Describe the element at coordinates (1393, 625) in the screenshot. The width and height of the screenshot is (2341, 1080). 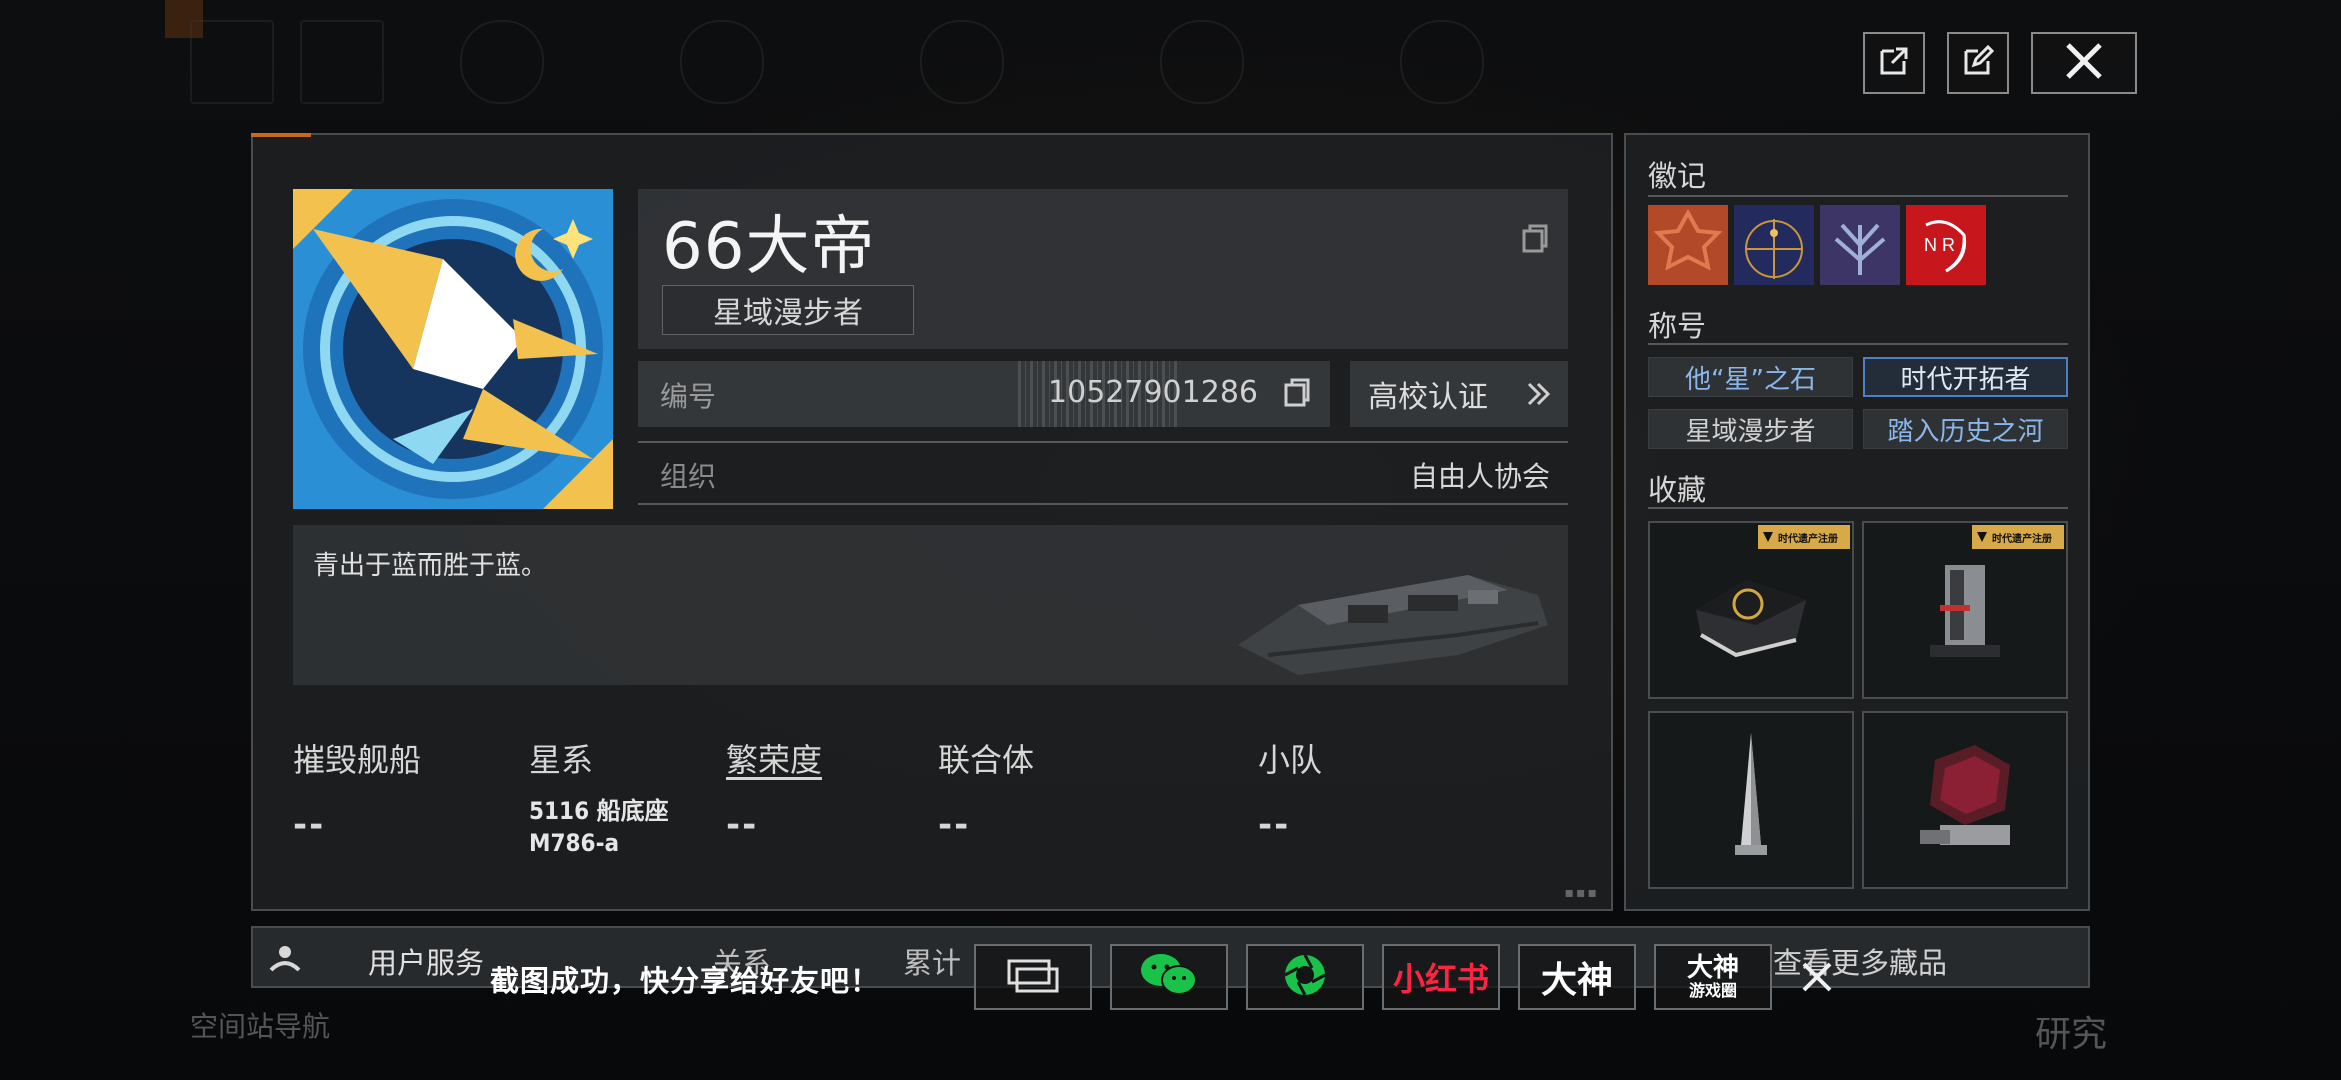
I see `spaceship-illustration` at that location.